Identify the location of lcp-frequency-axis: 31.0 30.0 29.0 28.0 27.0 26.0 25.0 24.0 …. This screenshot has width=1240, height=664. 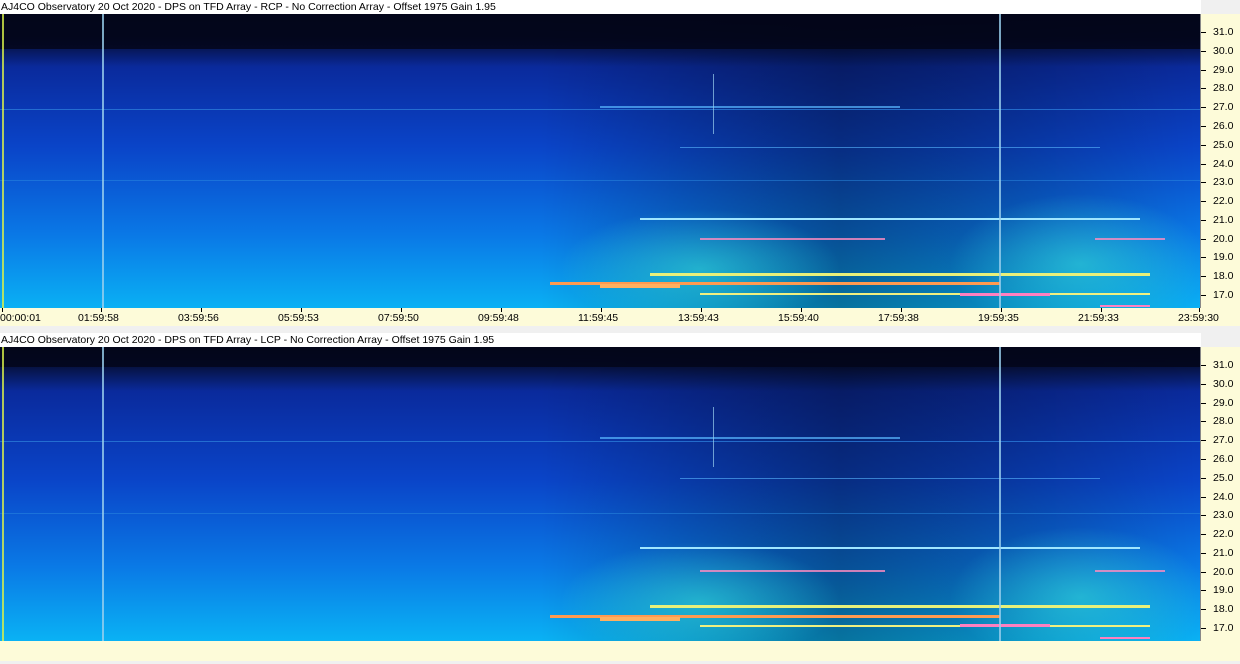
(1220, 494).